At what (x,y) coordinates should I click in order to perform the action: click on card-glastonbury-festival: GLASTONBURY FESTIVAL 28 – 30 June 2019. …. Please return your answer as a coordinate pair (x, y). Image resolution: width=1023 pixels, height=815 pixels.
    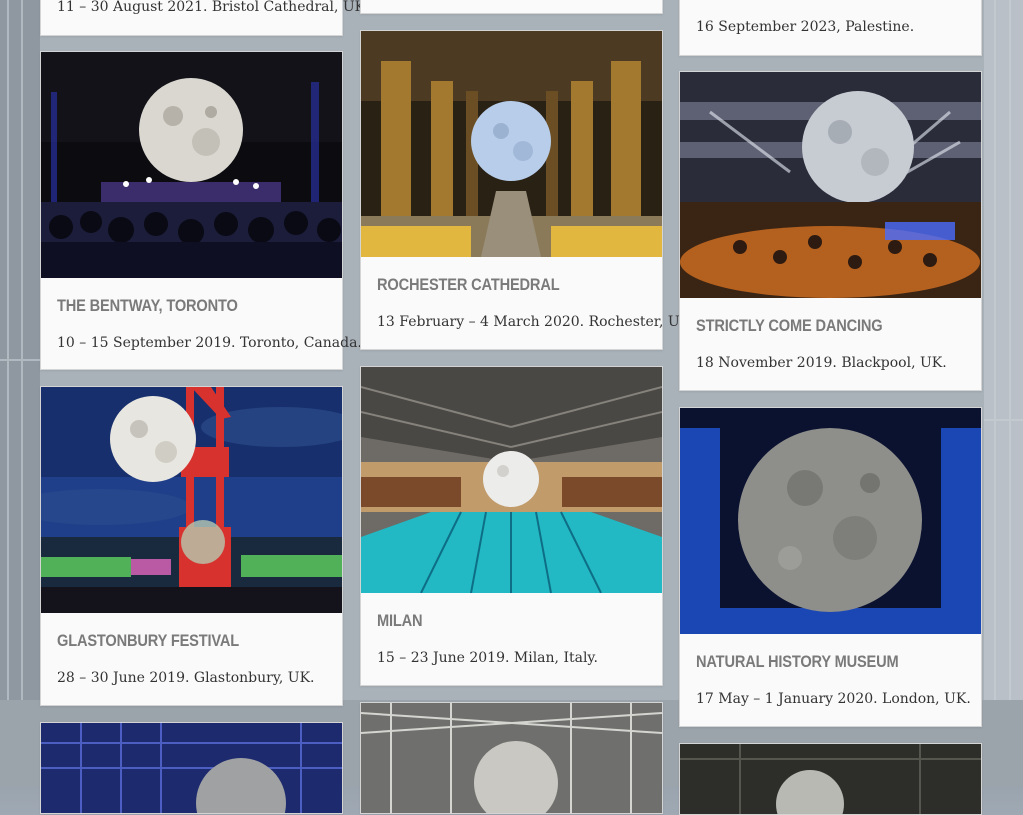
    Looking at the image, I should click on (191, 546).